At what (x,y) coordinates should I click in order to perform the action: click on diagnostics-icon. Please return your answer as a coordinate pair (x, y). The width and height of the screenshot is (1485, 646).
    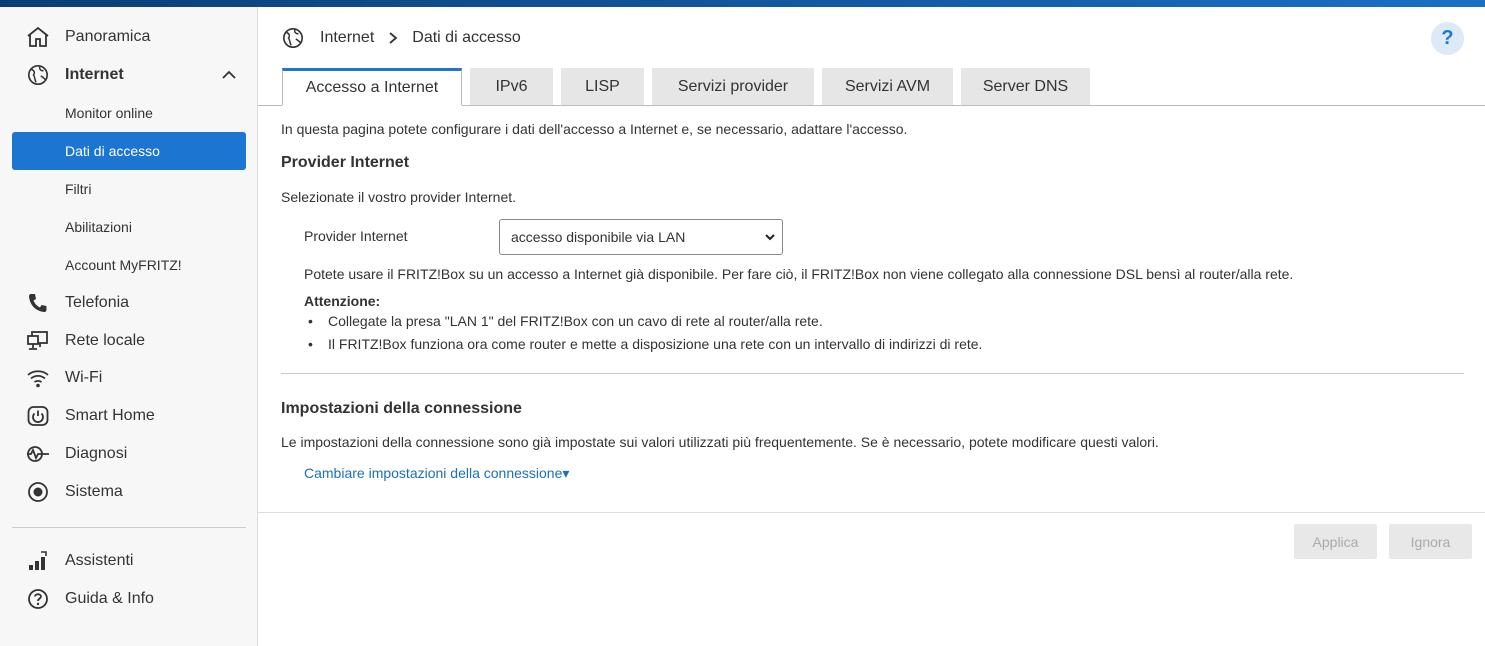
    Looking at the image, I should click on (38, 454).